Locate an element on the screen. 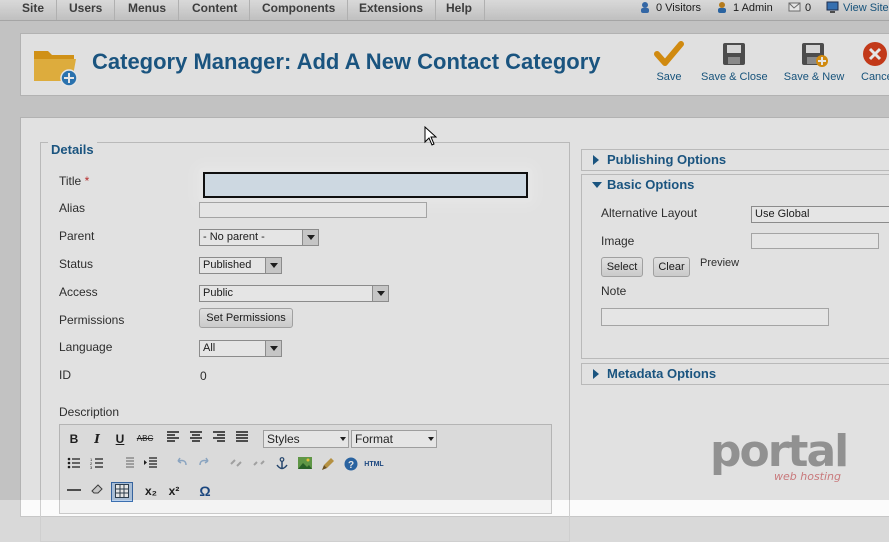 The image size is (889, 542). note-input is located at coordinates (715, 317).